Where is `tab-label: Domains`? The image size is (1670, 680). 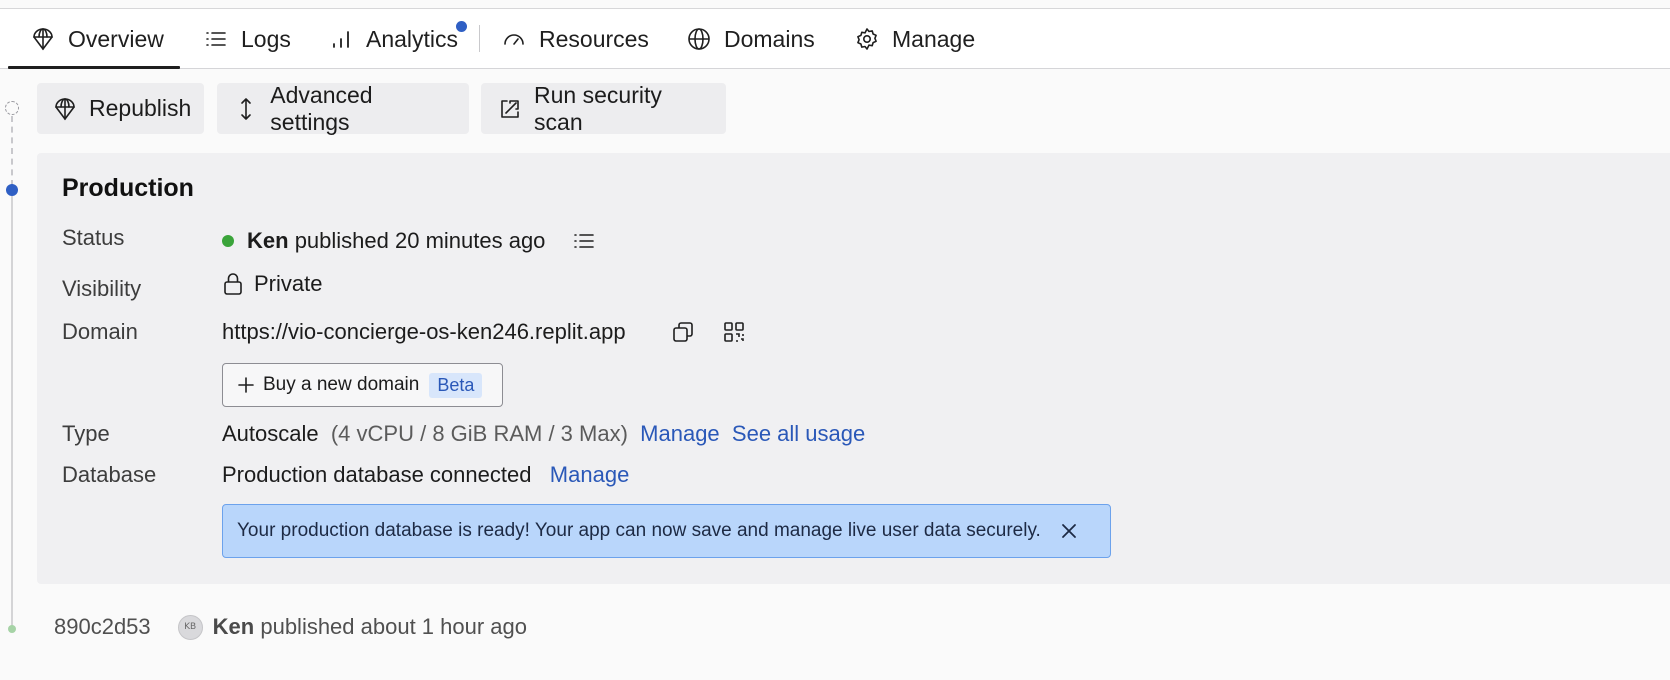 tab-label: Domains is located at coordinates (769, 38).